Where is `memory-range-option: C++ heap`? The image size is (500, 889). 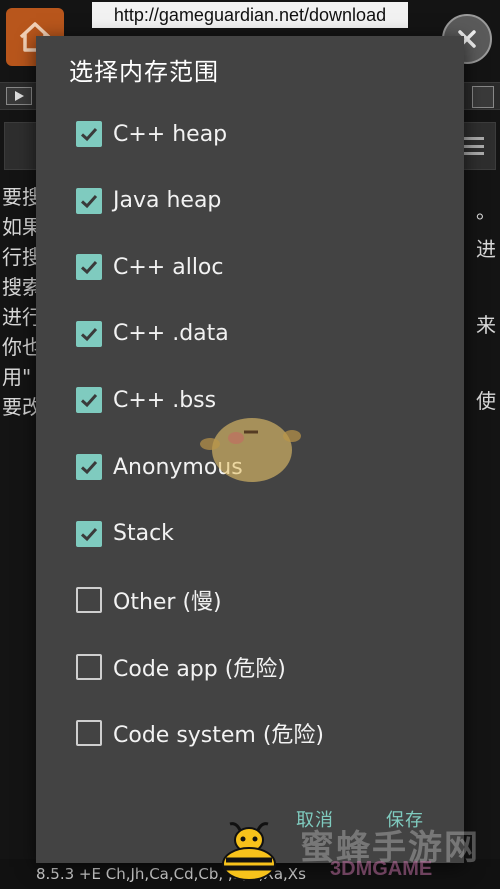 memory-range-option: C++ heap is located at coordinates (246, 134).